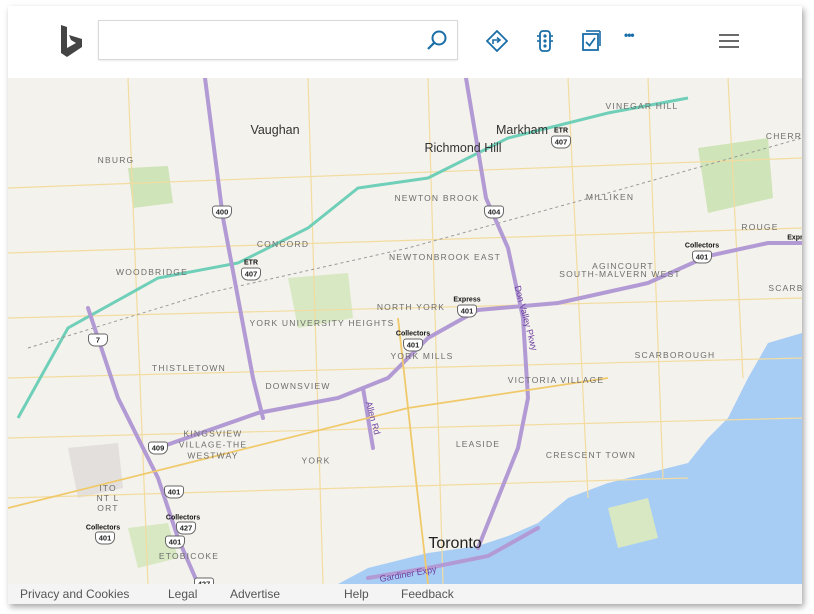  I want to click on neighbourhood-label: NEWTON BROOK, so click(437, 198).